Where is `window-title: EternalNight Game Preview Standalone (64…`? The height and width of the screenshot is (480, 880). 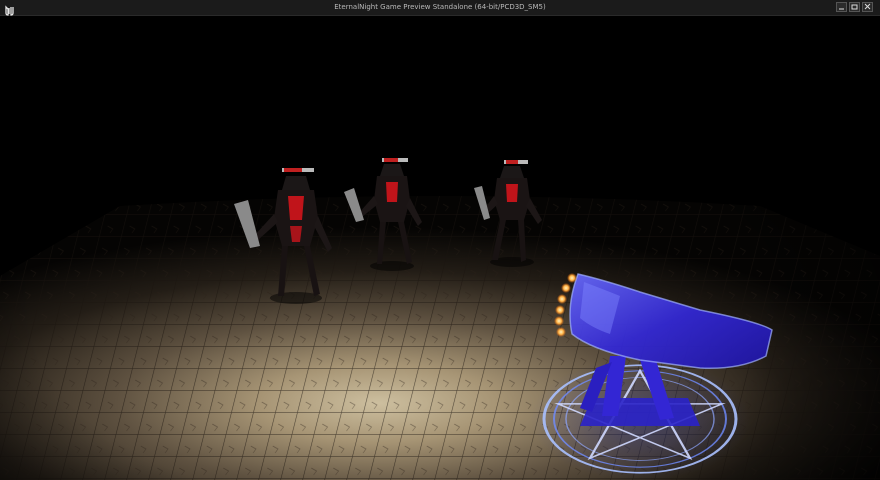
window-title: EternalNight Game Preview Standalone (64… is located at coordinates (440, 7).